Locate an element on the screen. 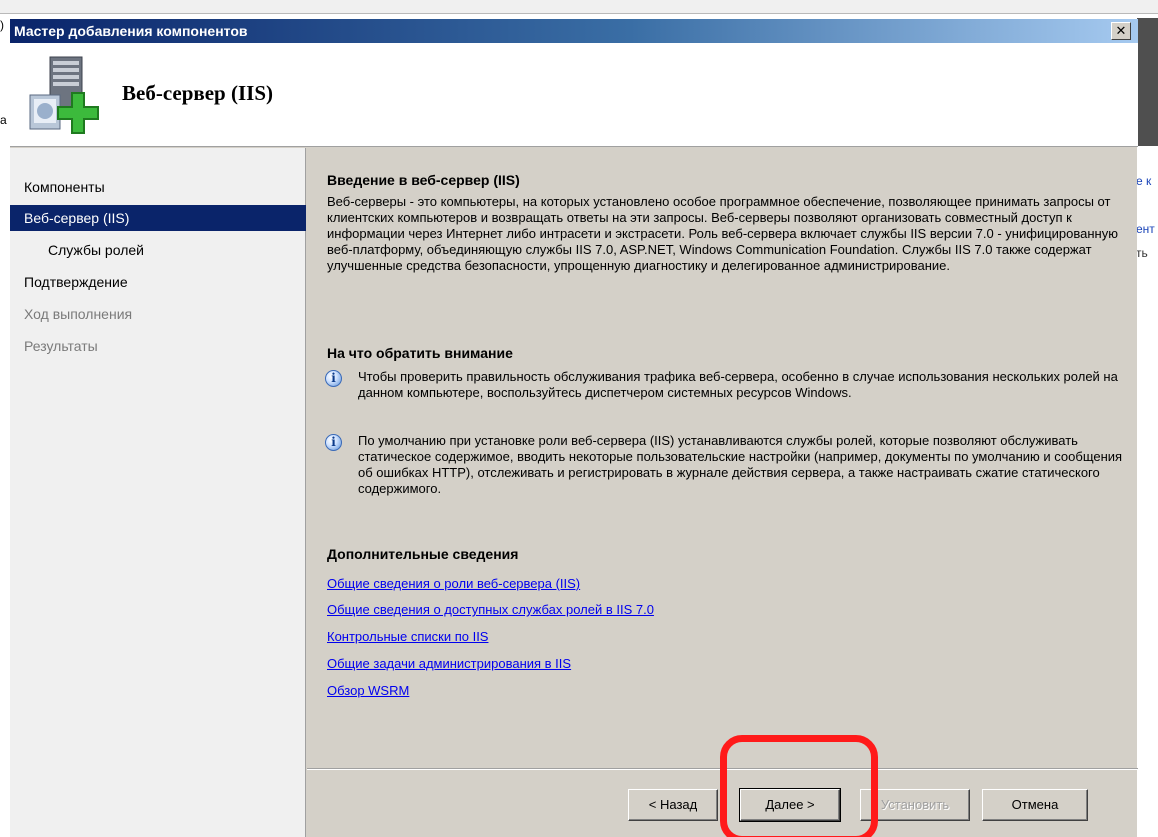  title-bar: Мастер добавления компонентов ✕ is located at coordinates (574, 31).